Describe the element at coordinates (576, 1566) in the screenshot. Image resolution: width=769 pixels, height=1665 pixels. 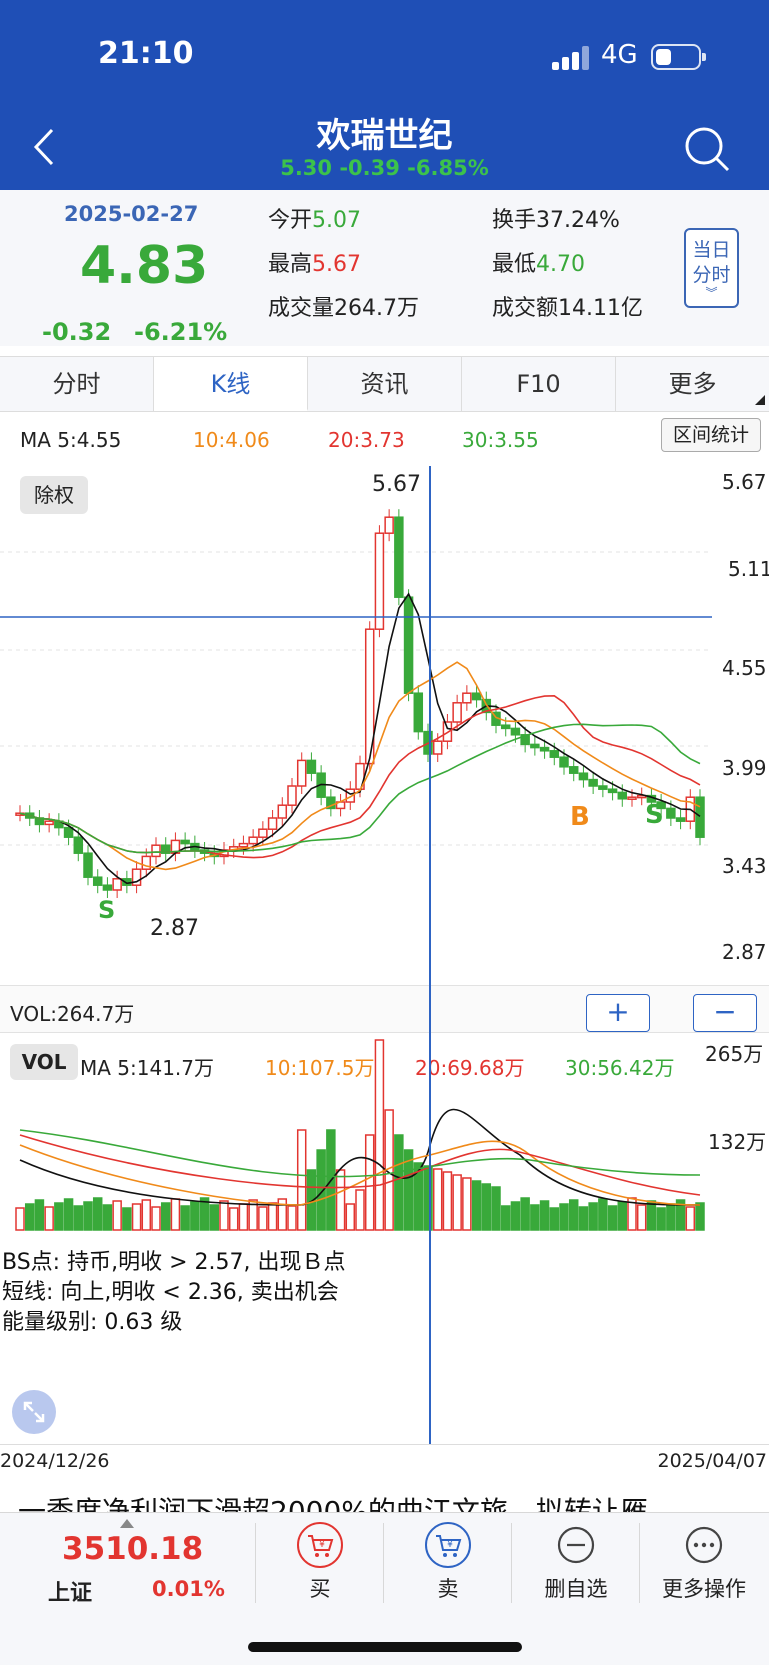
I see `remove-watchlist-button: 删自选` at that location.